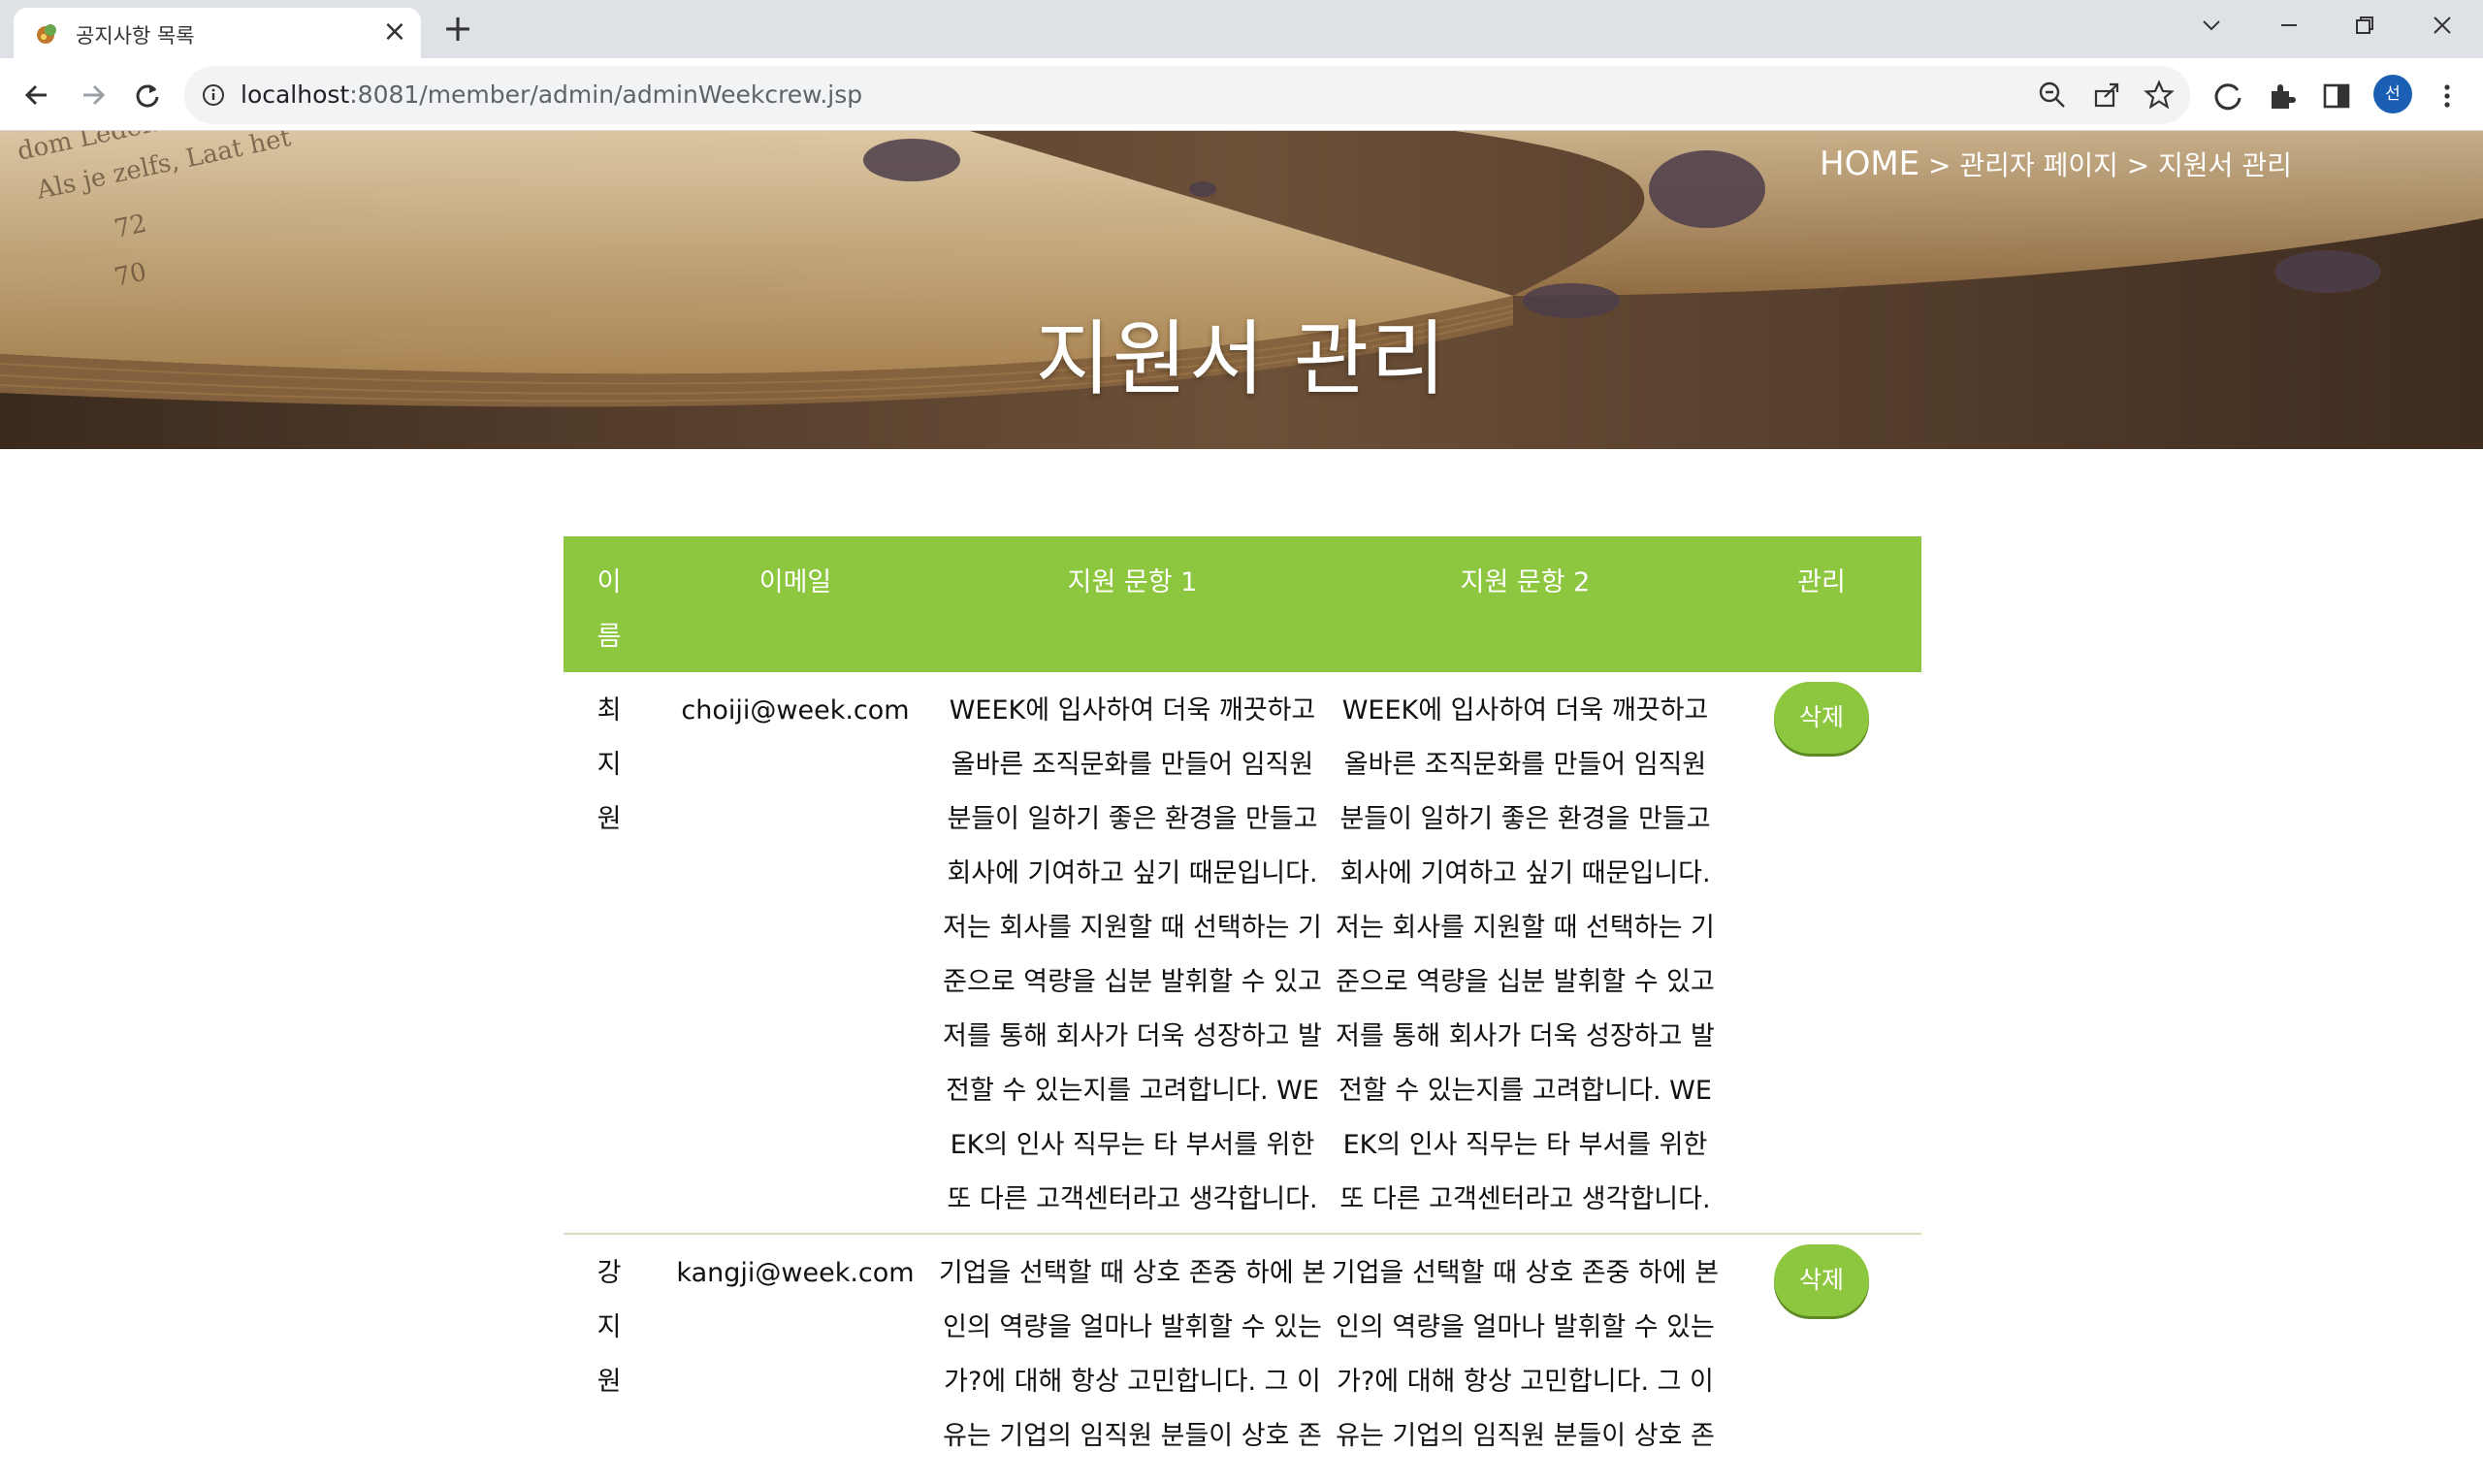  What do you see at coordinates (1526, 582) in the screenshot?
I see `column-header-question2: 지원 문항 2` at bounding box center [1526, 582].